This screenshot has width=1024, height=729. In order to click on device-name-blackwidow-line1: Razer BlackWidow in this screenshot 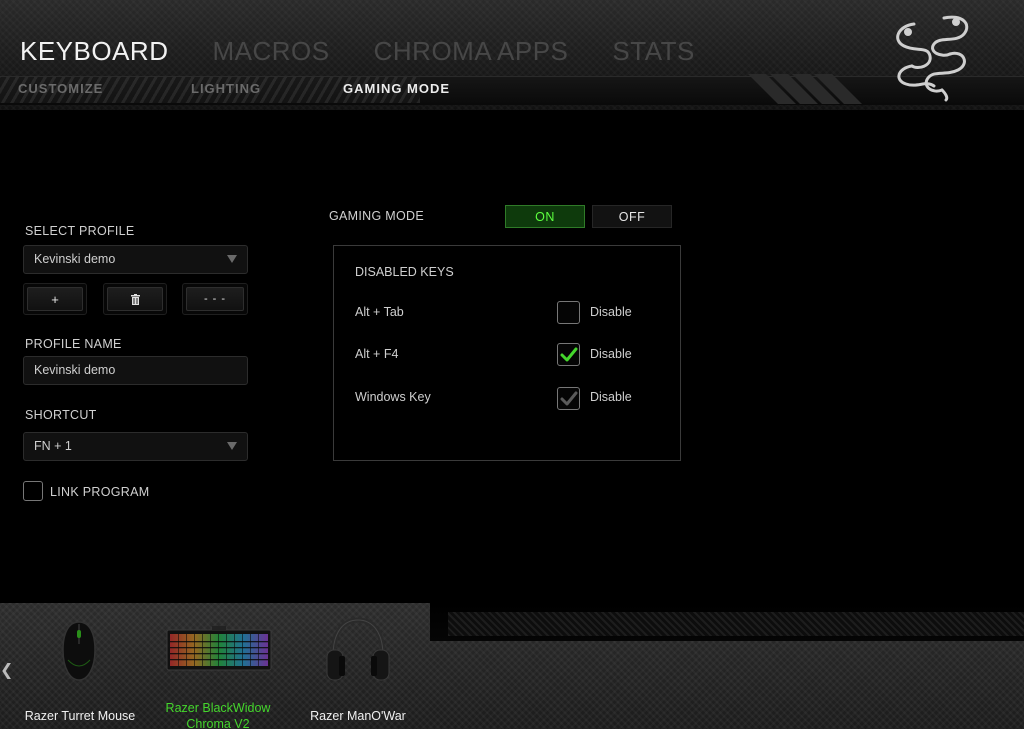, I will do `click(218, 708)`.